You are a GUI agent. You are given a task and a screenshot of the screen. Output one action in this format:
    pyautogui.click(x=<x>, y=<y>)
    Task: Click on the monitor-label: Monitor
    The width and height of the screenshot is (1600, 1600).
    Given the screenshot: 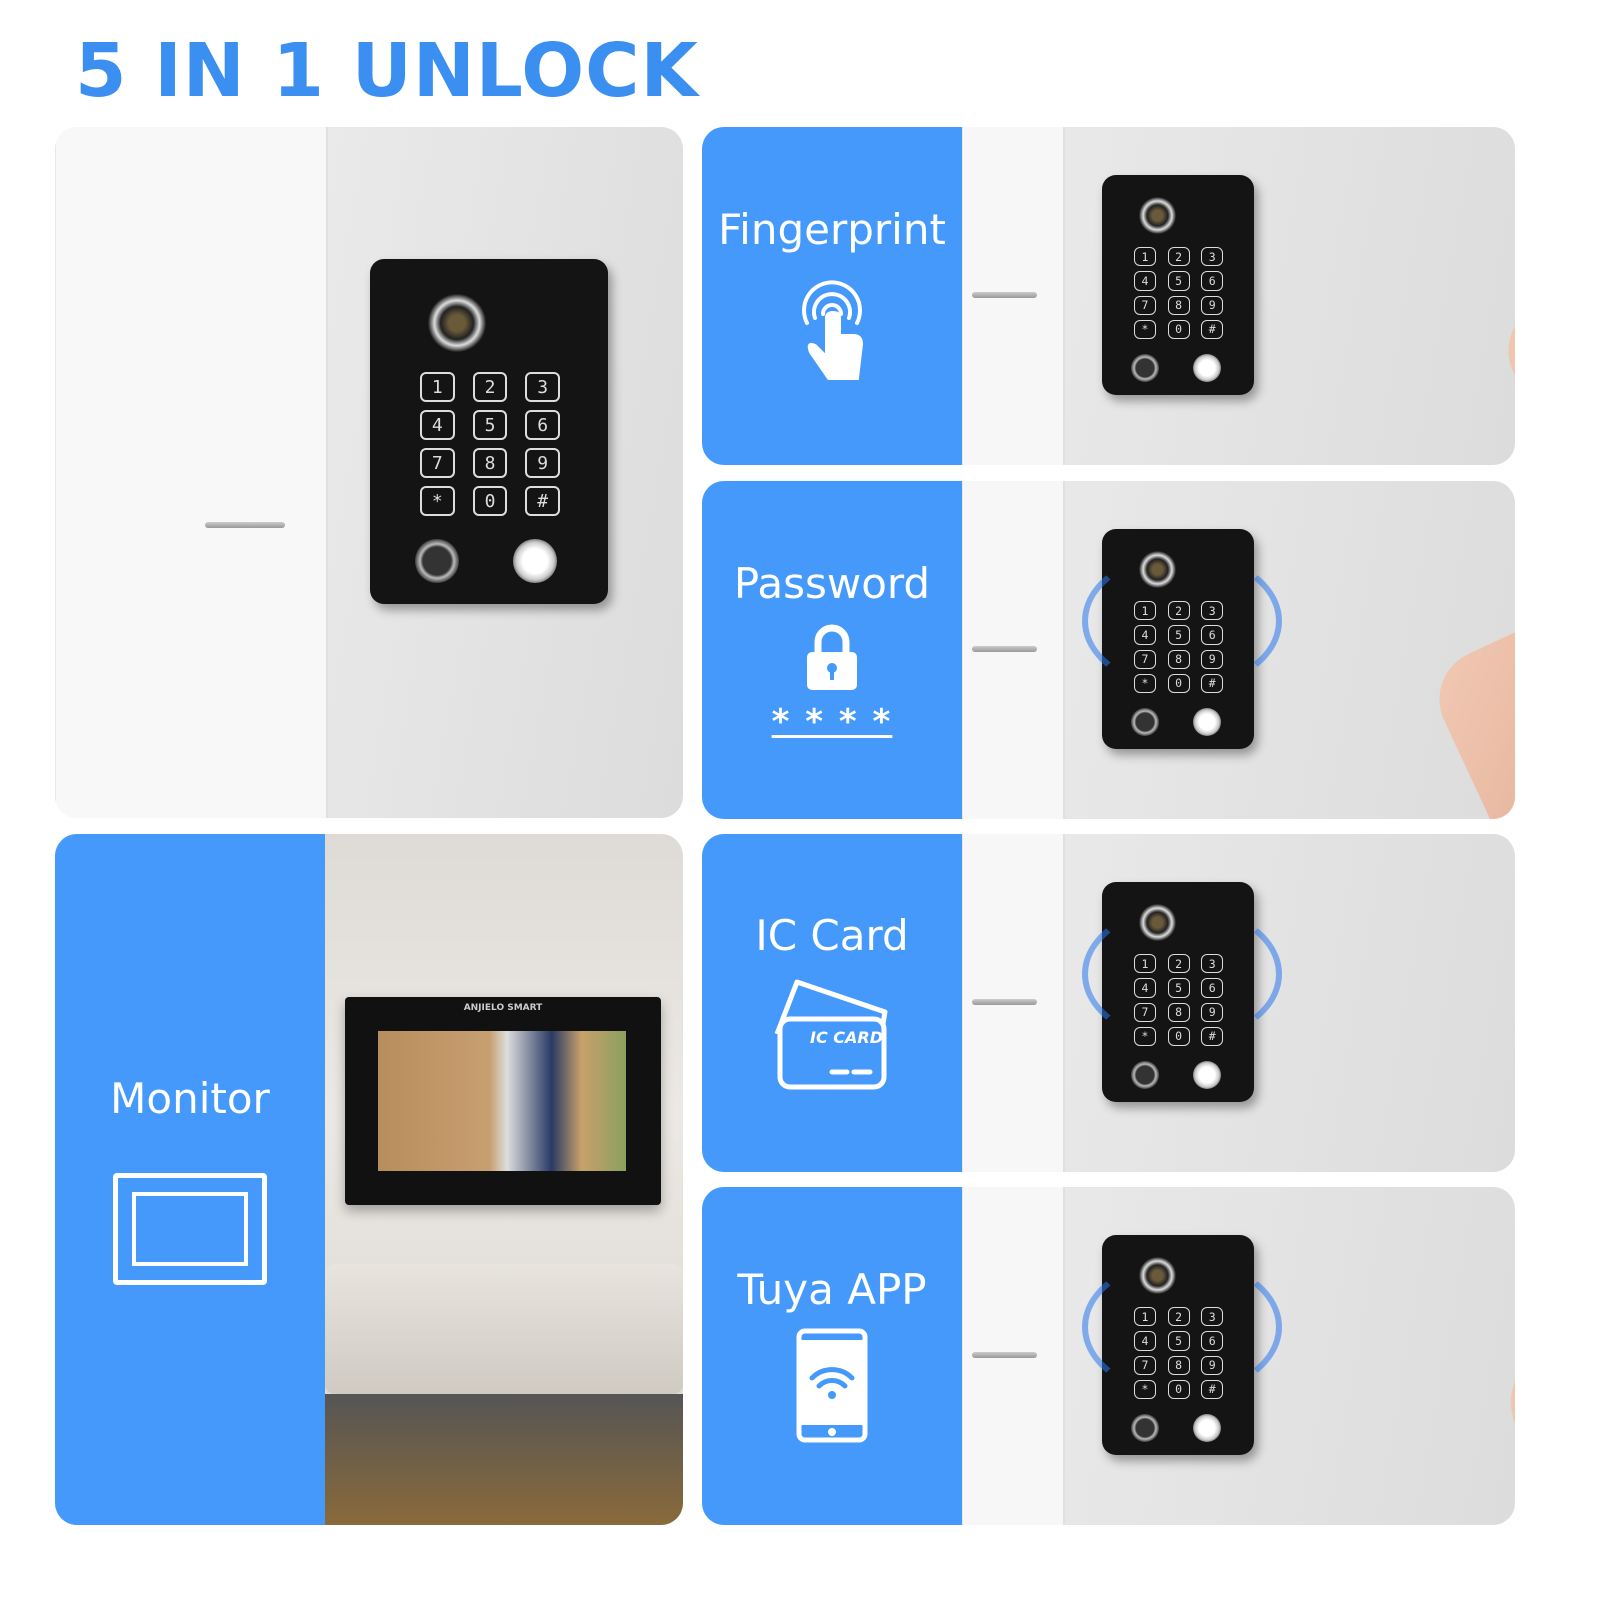 What is the action you would take?
    pyautogui.click(x=190, y=1098)
    